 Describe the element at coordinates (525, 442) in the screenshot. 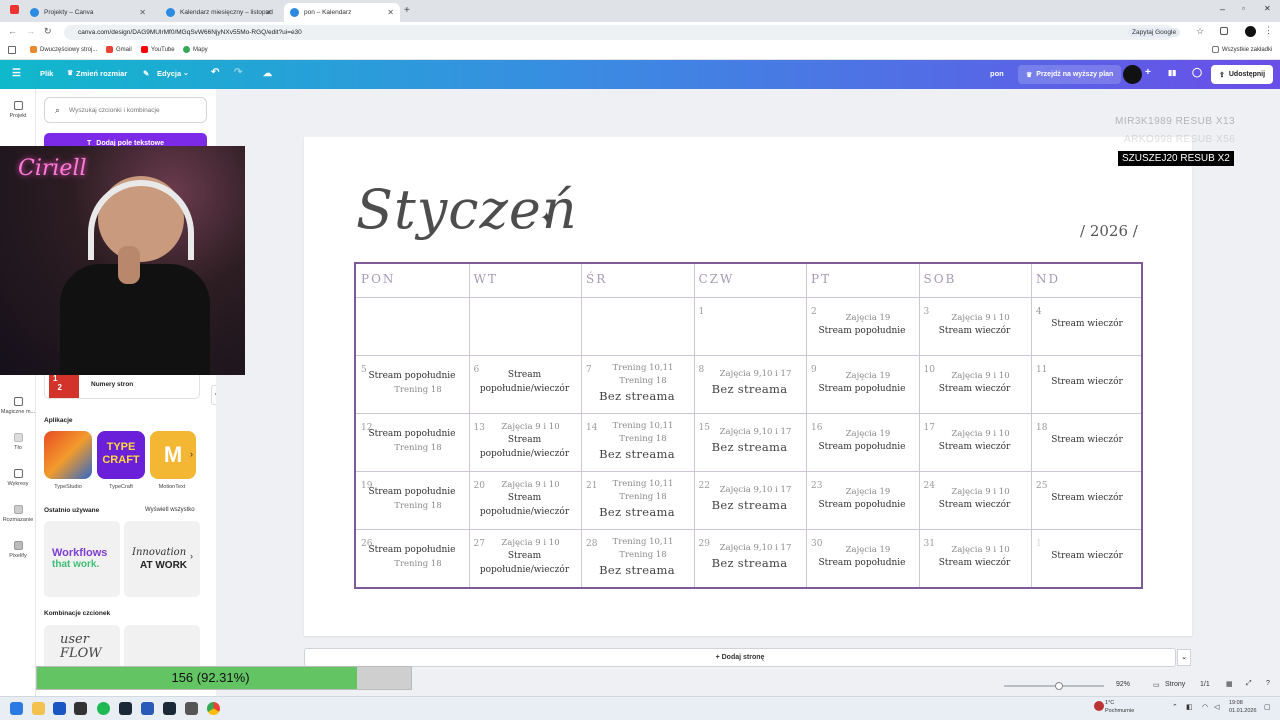

I see `calendar-day-cell: 13 Zajęcia 9 i 10 Stream popołudnie/wieczór` at that location.